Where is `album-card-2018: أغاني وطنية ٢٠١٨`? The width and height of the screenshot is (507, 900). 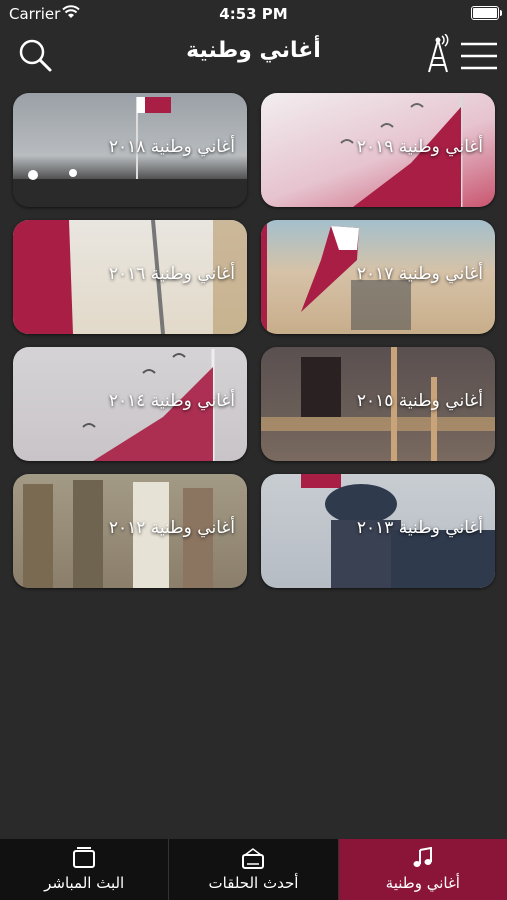 album-card-2018: أغاني وطنية ٢٠١٨ is located at coordinates (130, 150).